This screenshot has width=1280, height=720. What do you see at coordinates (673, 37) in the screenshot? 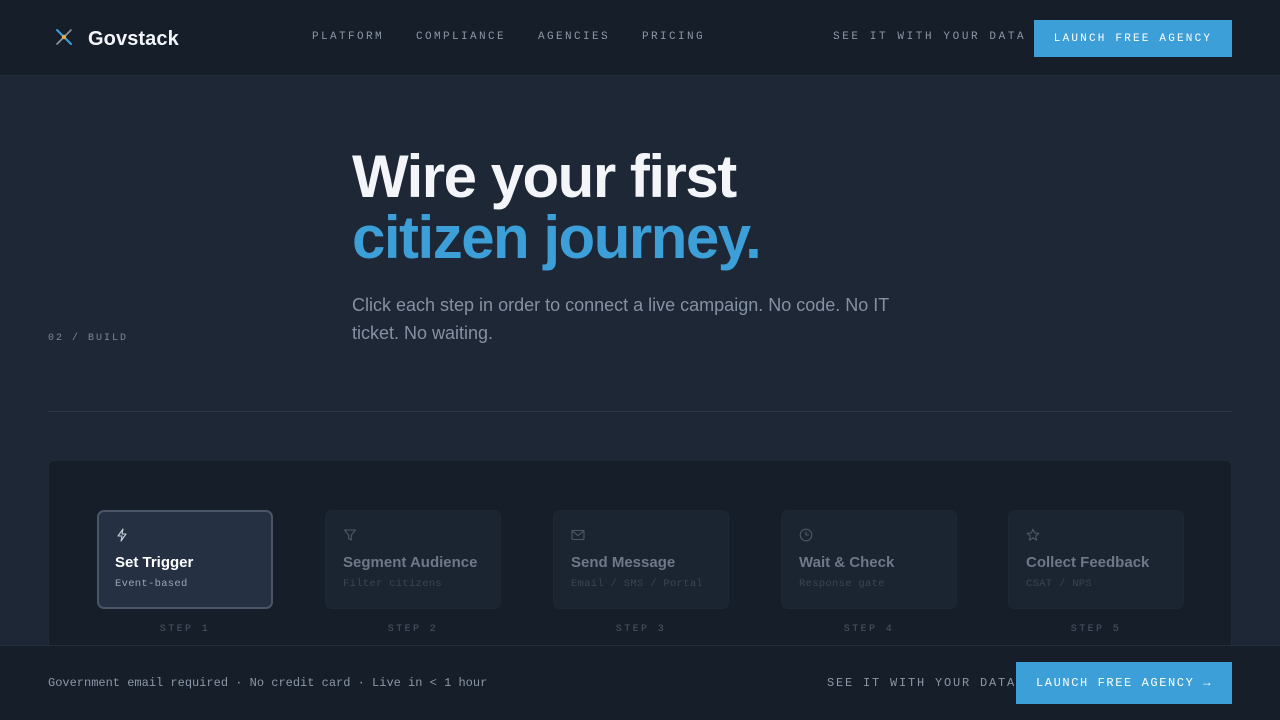
I see `nav-item-pricing: PRICING` at bounding box center [673, 37].